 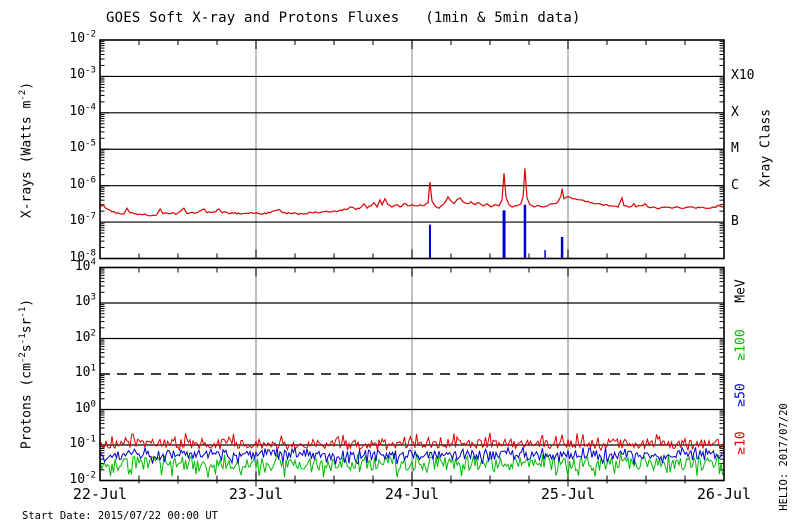 What do you see at coordinates (735, 112) in the screenshot?
I see `xray-class-label: X` at bounding box center [735, 112].